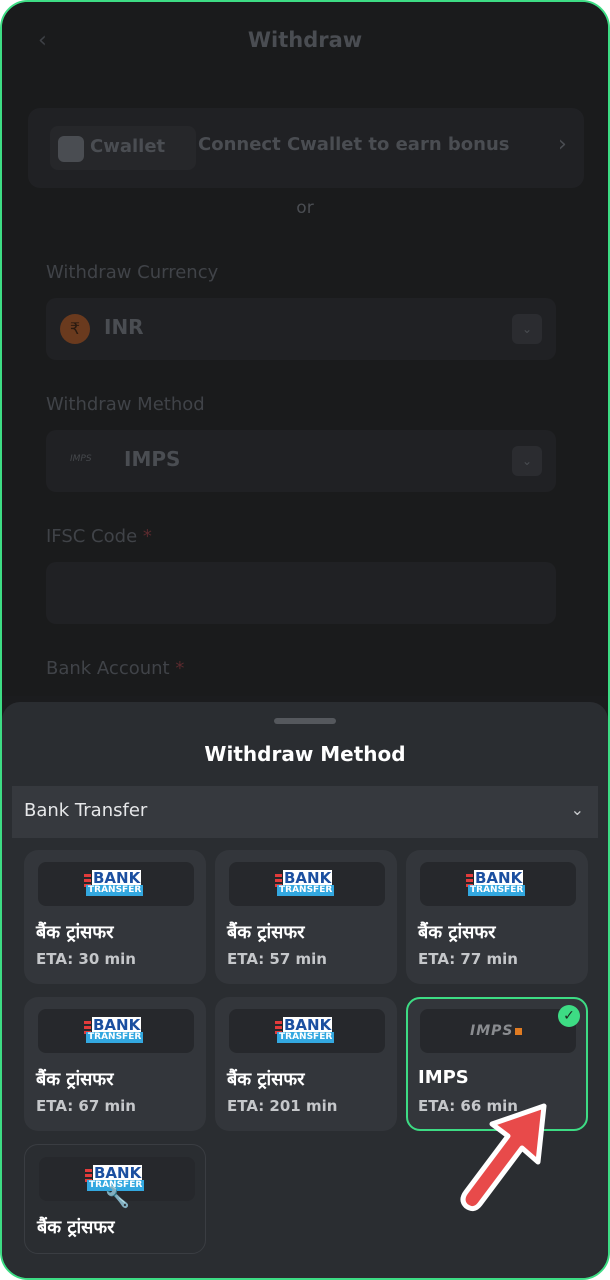  What do you see at coordinates (277, 959) in the screenshot?
I see `method-eta: ETA: 57 min` at bounding box center [277, 959].